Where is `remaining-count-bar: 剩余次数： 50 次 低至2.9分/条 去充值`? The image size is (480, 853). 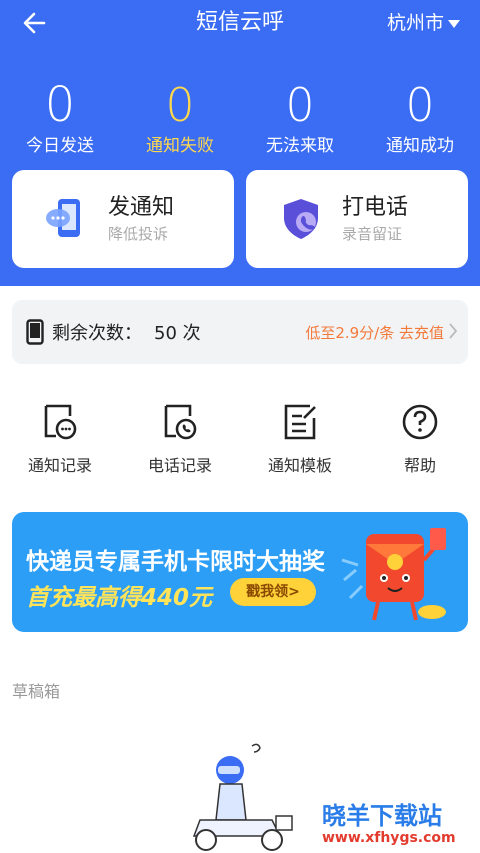 remaining-count-bar: 剩余次数： 50 次 低至2.9分/条 去充值 is located at coordinates (240, 332).